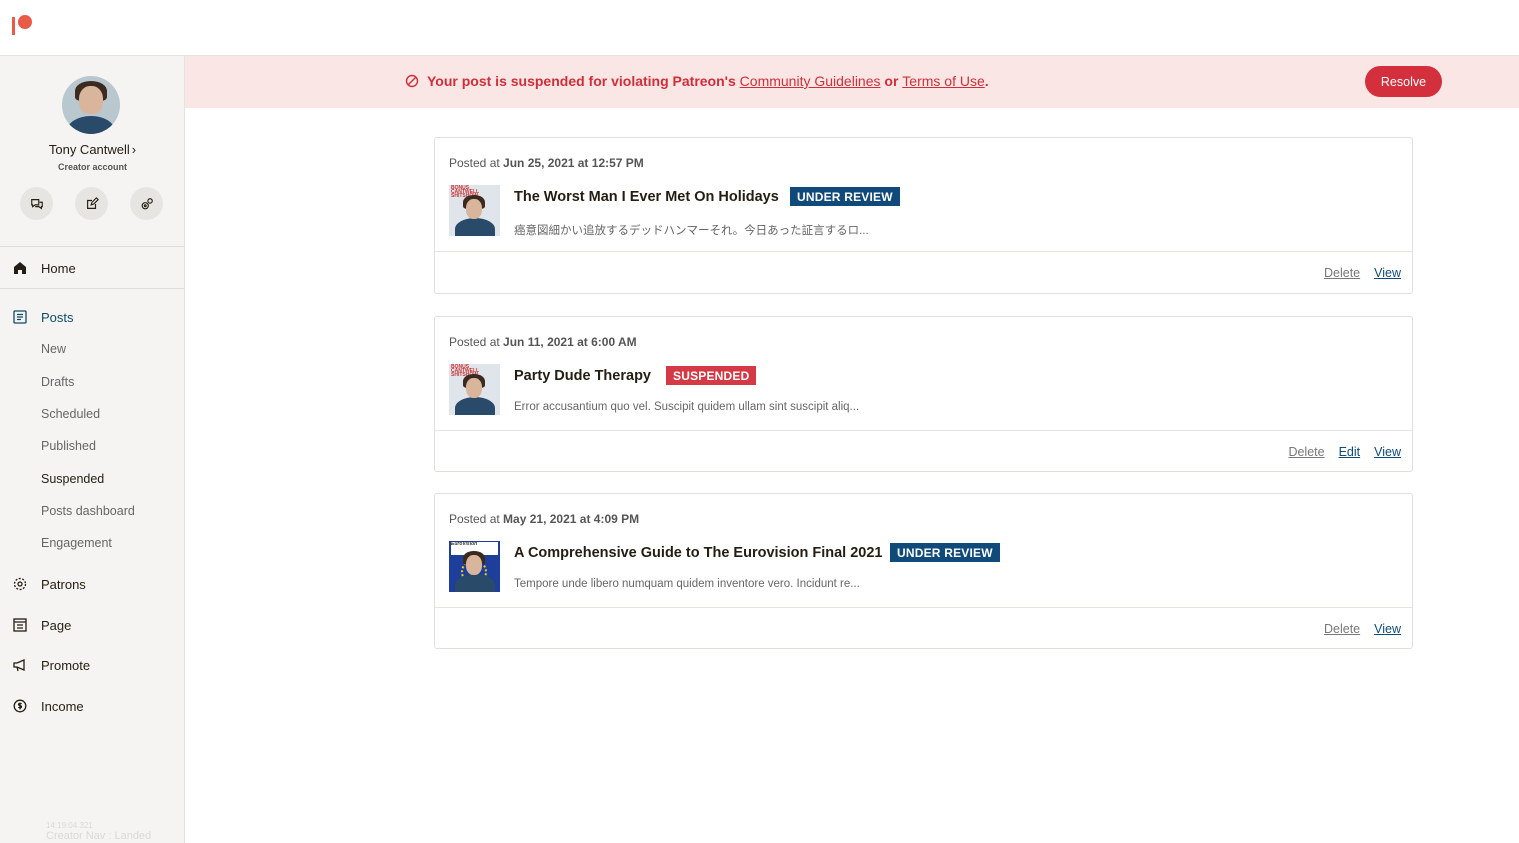 The width and height of the screenshot is (1519, 843). What do you see at coordinates (943, 81) in the screenshot?
I see `terms-of-use-link: Terms of Use` at bounding box center [943, 81].